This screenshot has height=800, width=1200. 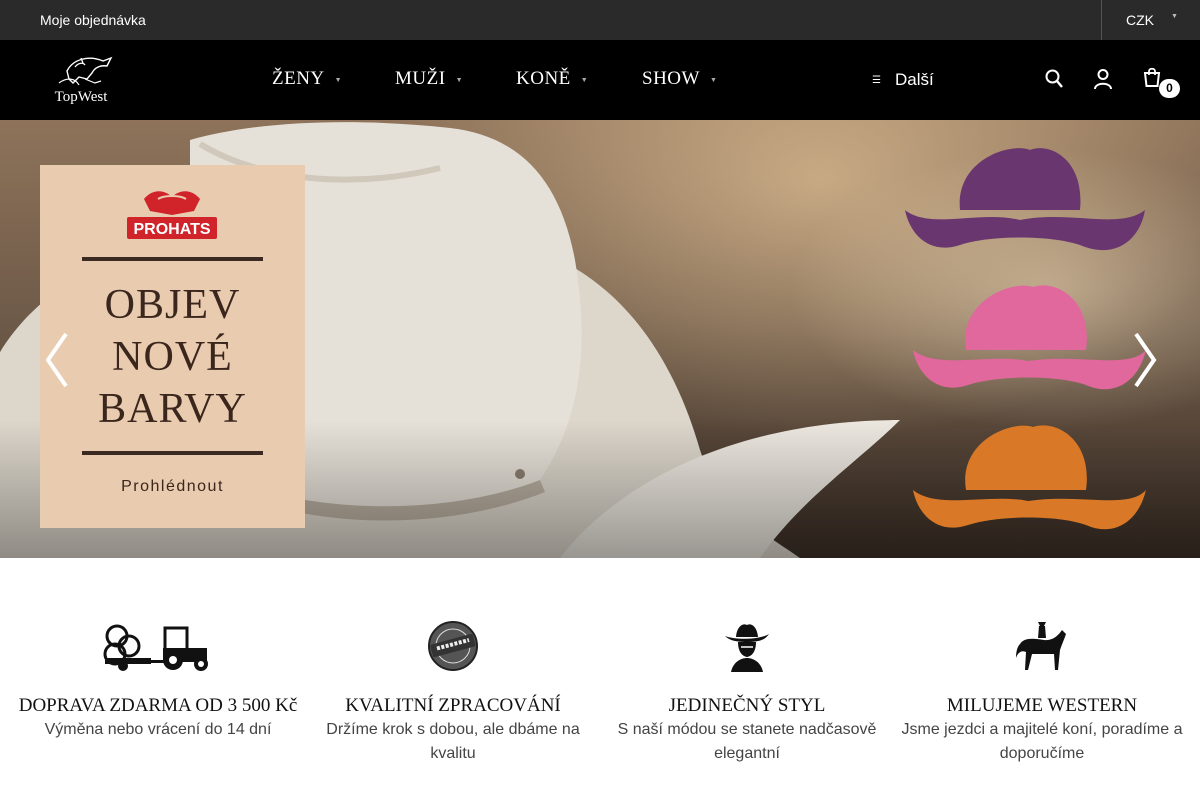 I want to click on promo-headline-line-1: OBJEV, so click(x=172, y=305).